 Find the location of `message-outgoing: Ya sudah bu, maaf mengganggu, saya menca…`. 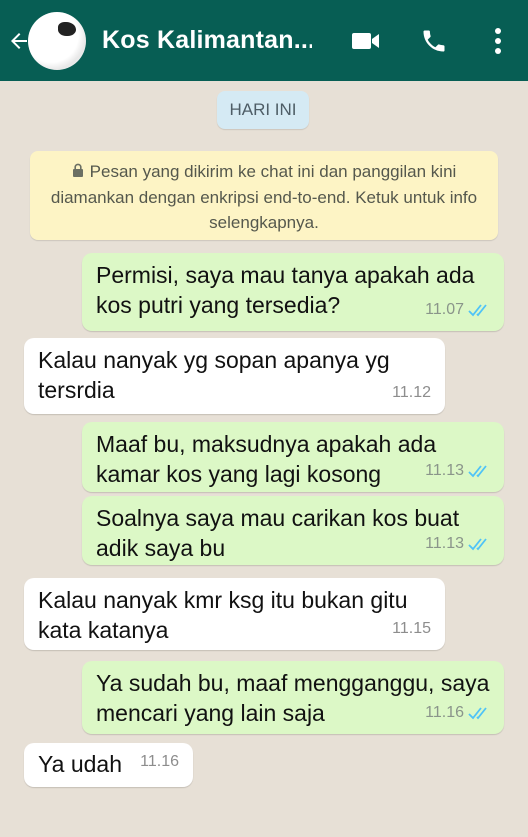

message-outgoing: Ya sudah bu, maaf mengganggu, saya menca… is located at coordinates (293, 697).